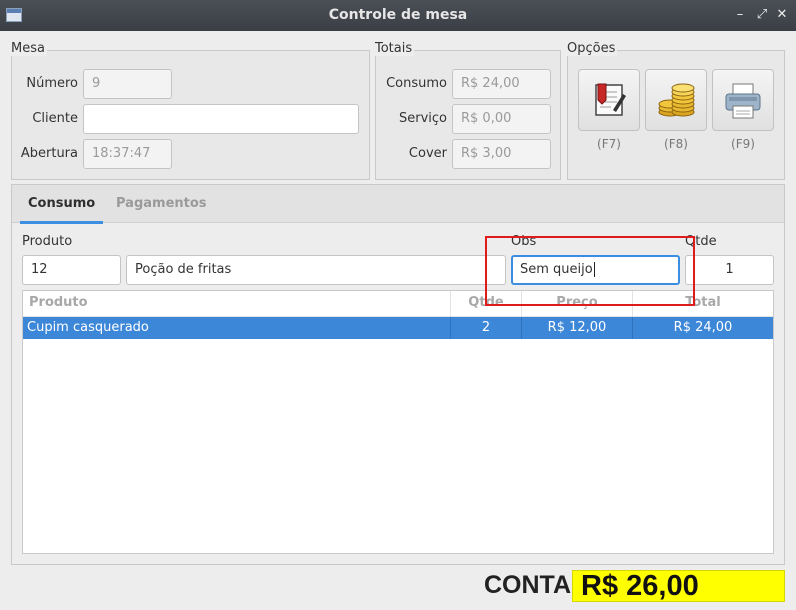 The image size is (796, 610). Describe the element at coordinates (676, 144) in the screenshot. I see `payment-key-label: (F8)` at that location.